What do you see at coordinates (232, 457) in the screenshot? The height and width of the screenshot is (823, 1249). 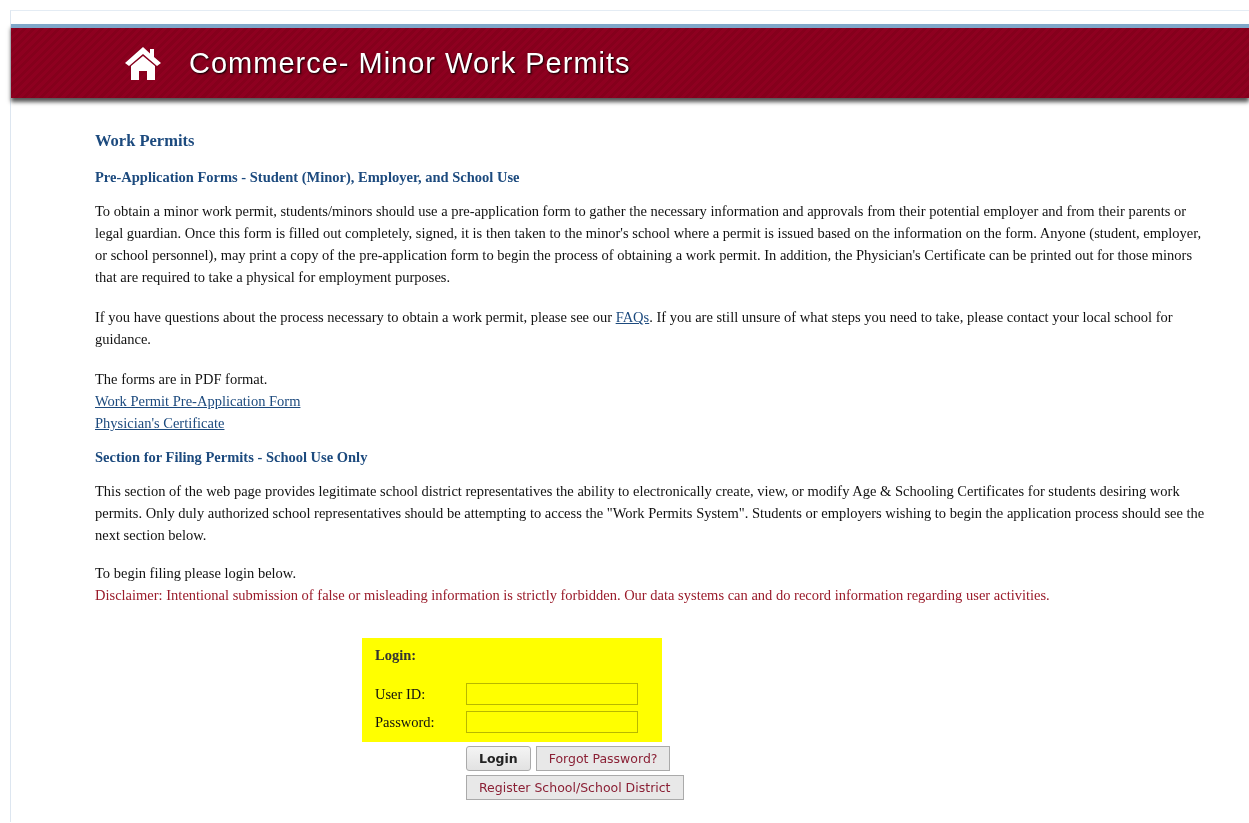 I see `section-heading: Section for Filing Permits - School Use Only` at bounding box center [232, 457].